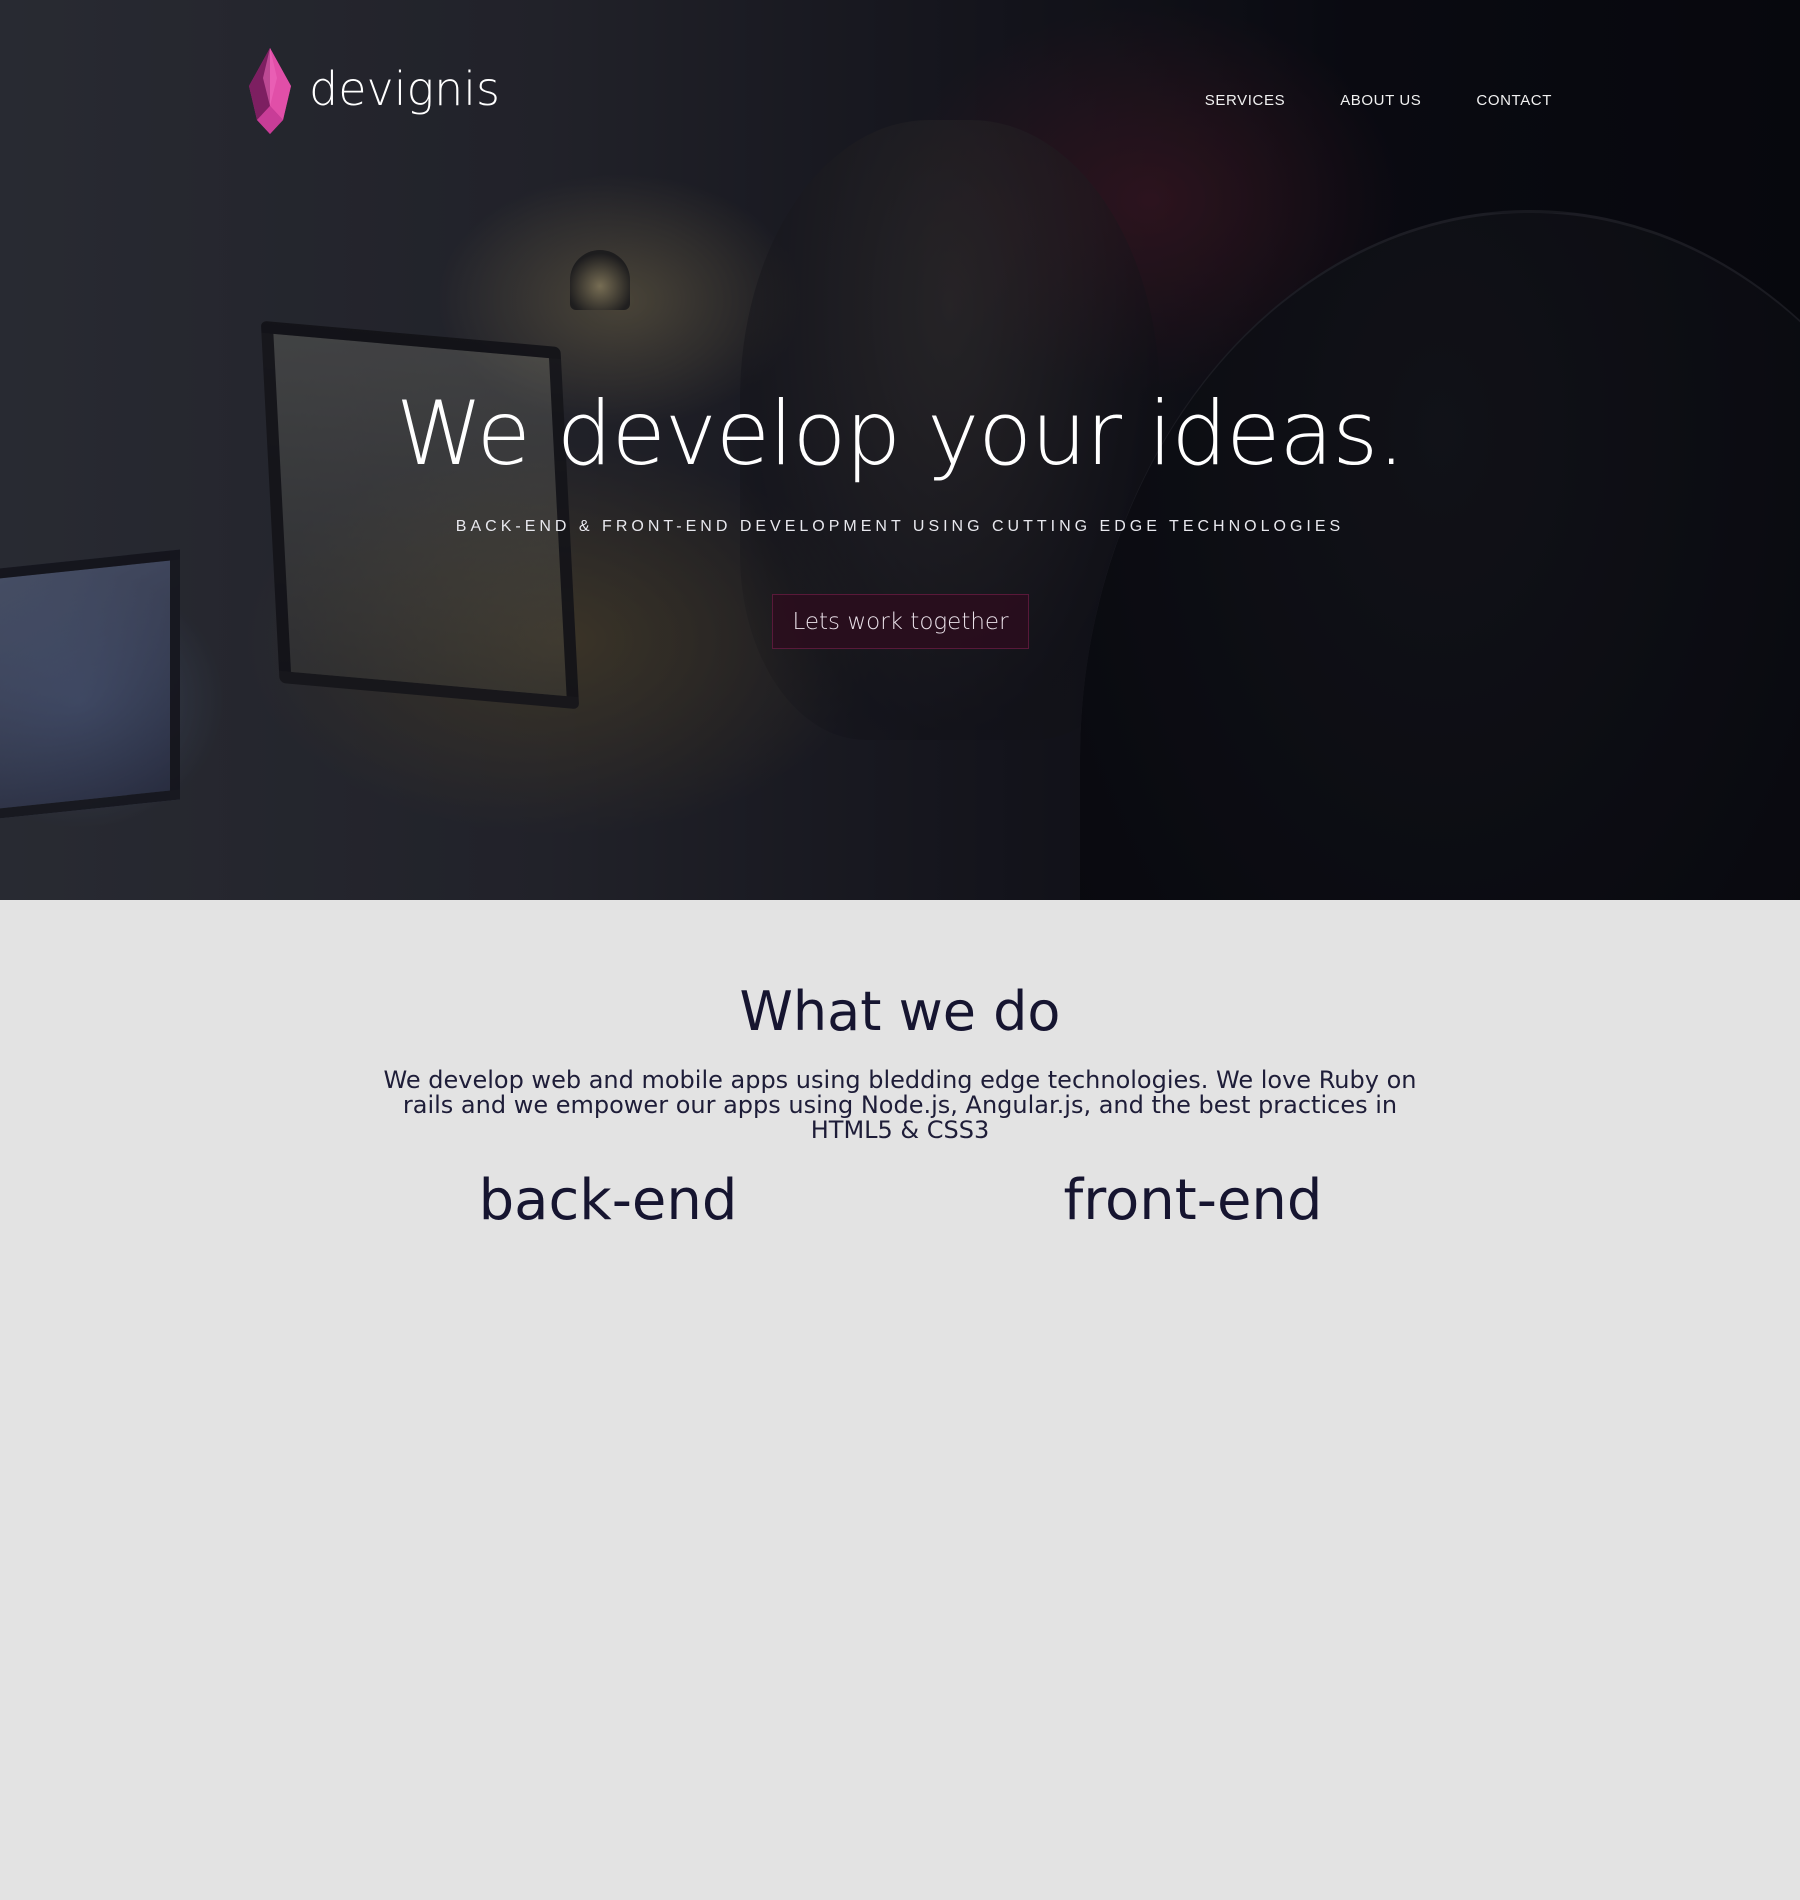 The width and height of the screenshot is (1800, 1900). I want to click on nav-item-contact: CONTACT, so click(1514, 100).